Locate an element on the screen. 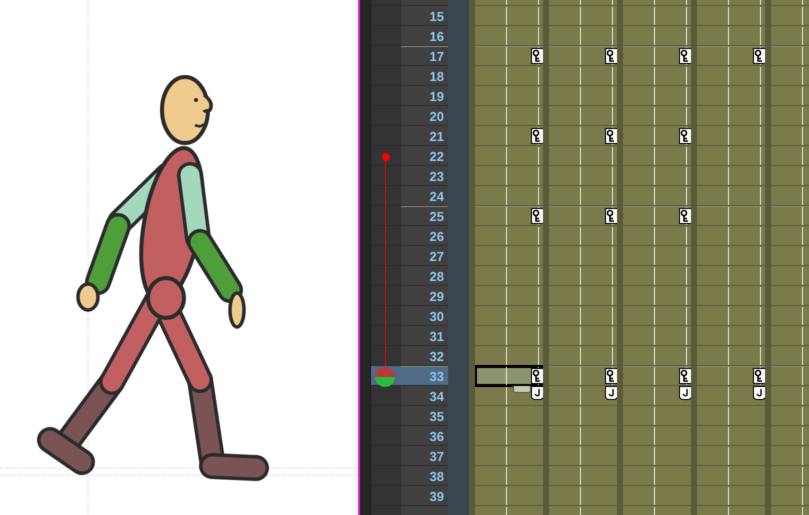 The width and height of the screenshot is (809, 515). drag-handle is located at coordinates (522, 389).